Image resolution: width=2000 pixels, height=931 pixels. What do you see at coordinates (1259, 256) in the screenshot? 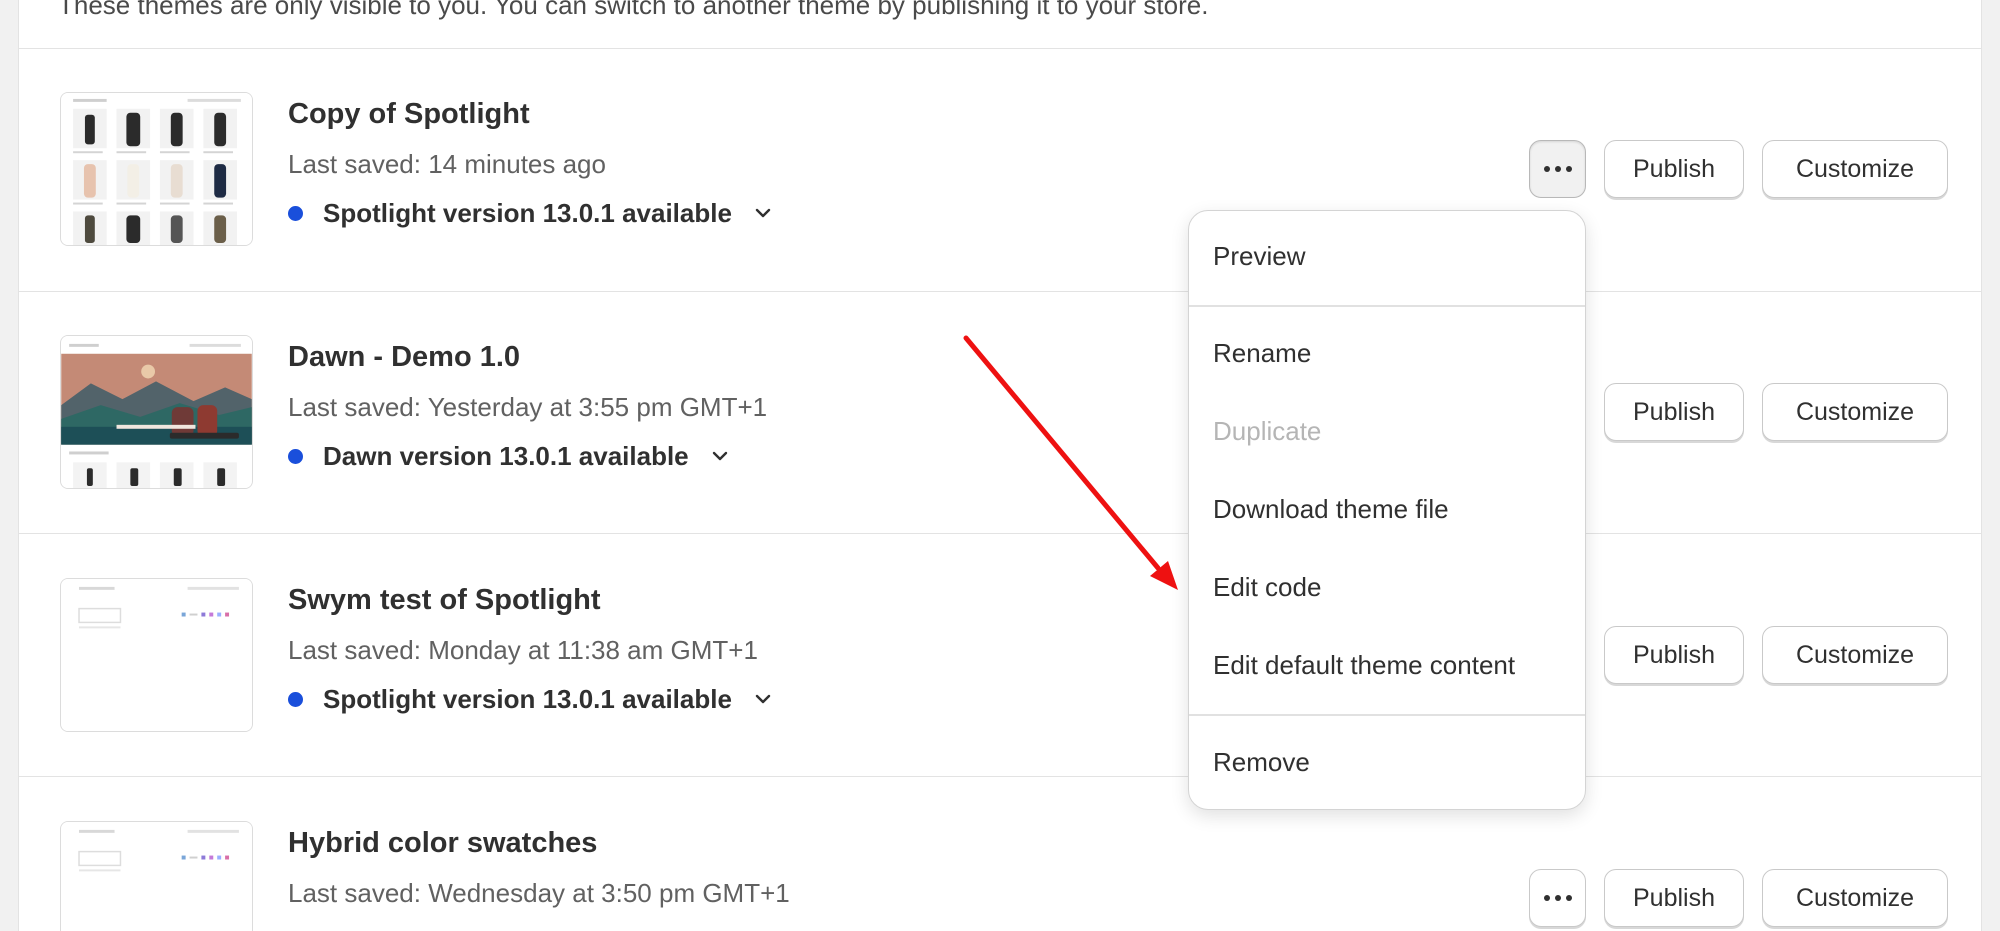
I see `menu-item-preview: Preview` at bounding box center [1259, 256].